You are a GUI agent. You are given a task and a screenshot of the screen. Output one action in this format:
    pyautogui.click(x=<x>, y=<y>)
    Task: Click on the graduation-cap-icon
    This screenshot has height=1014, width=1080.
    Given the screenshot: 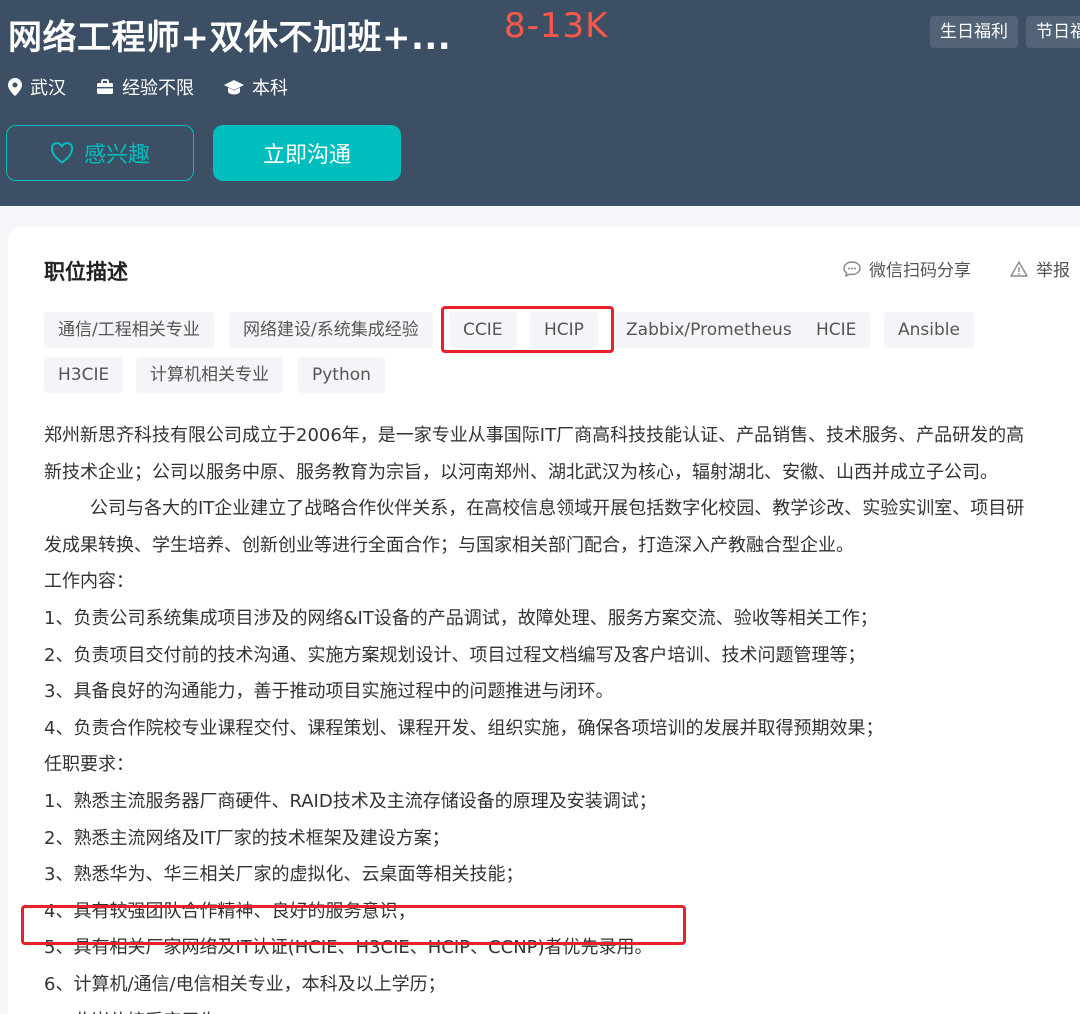 What is the action you would take?
    pyautogui.click(x=234, y=87)
    